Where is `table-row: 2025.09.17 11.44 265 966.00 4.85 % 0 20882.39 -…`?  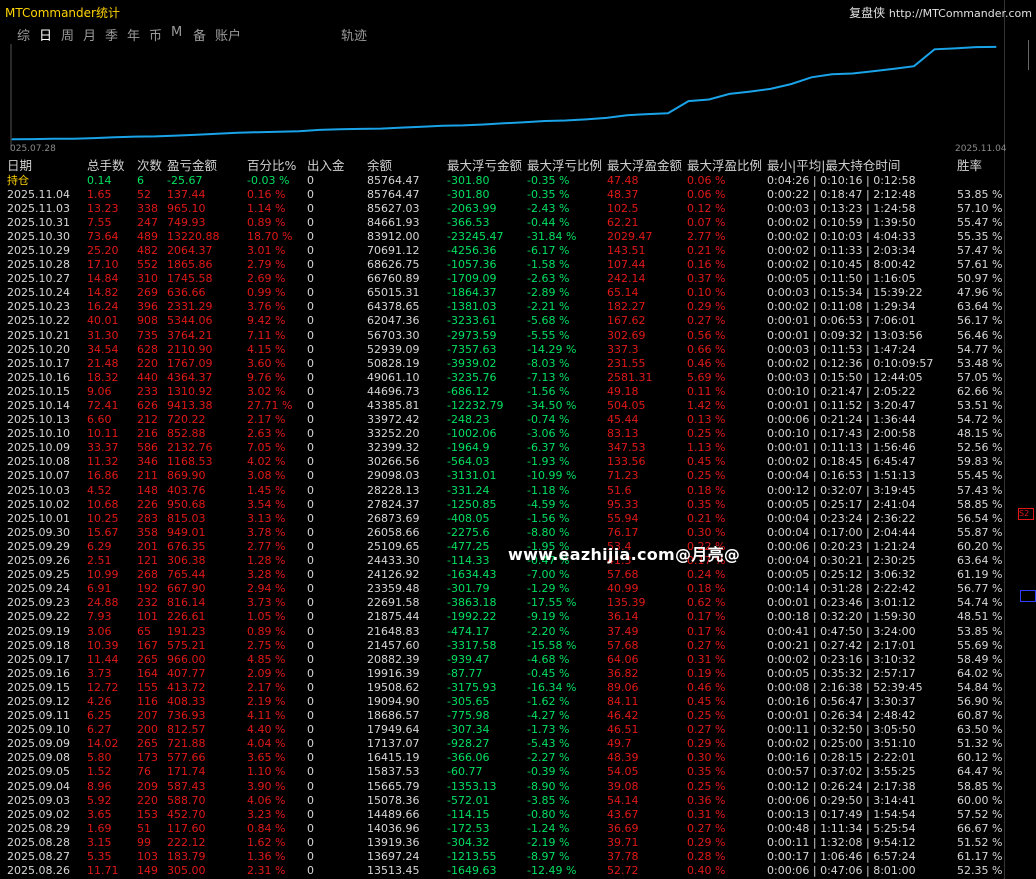 table-row: 2025.09.17 11.44 265 966.00 4.85 % 0 20882.39 -… is located at coordinates (504, 660).